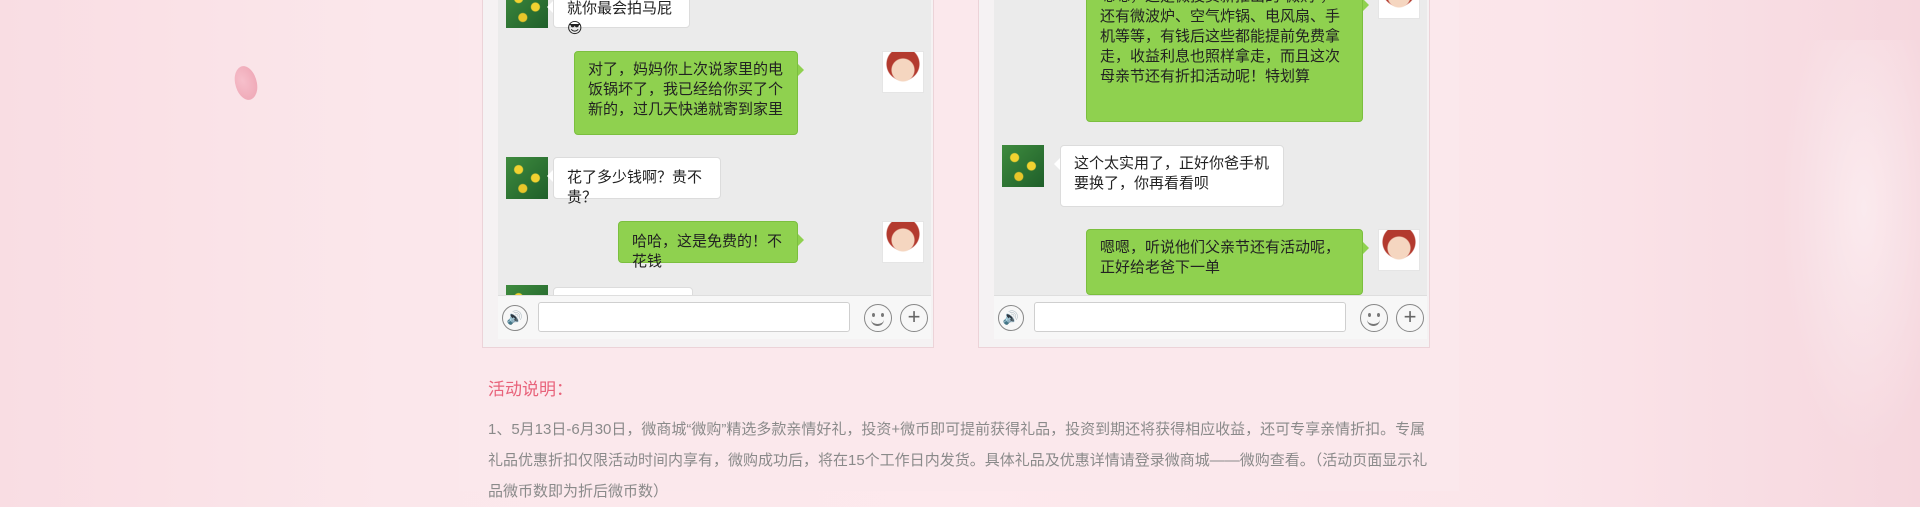  What do you see at coordinates (623, 291) in the screenshot?
I see `message-bubble-partial` at bounding box center [623, 291].